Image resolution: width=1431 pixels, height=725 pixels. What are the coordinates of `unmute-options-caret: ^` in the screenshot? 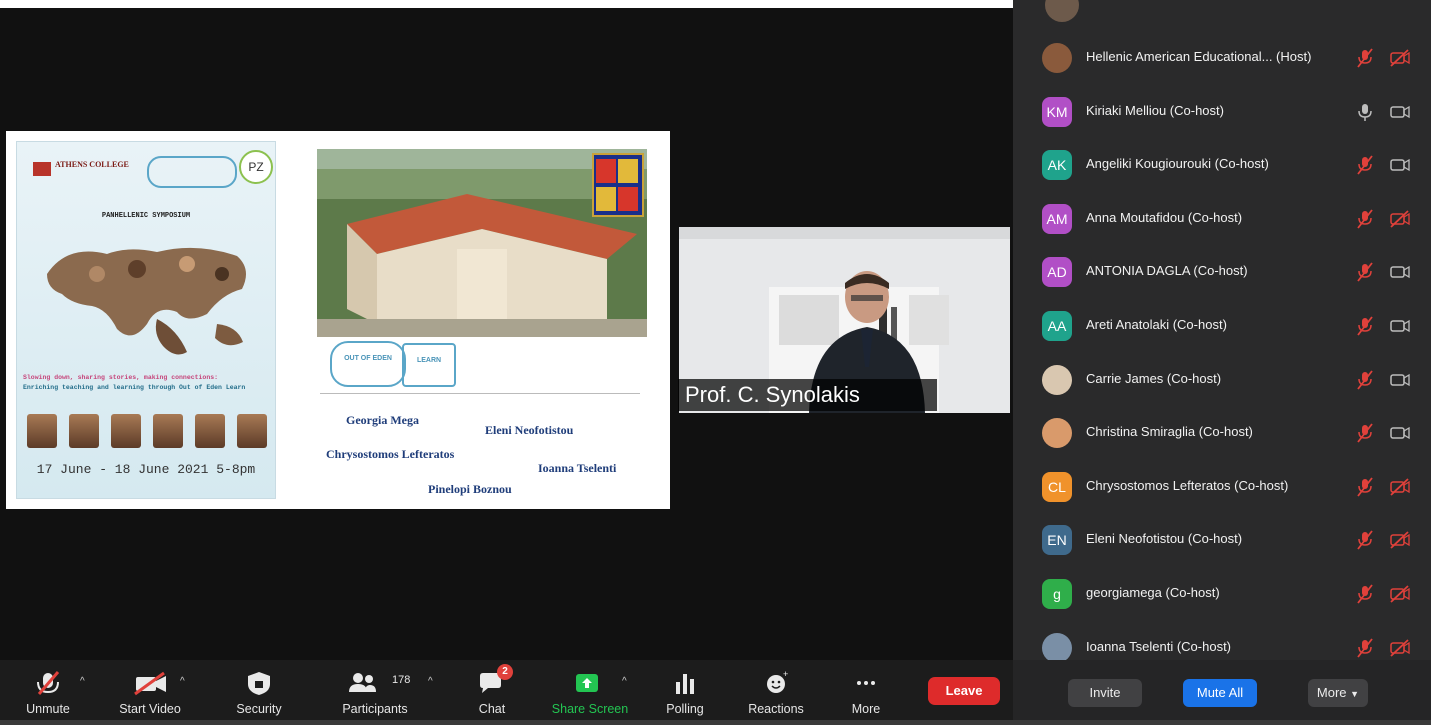 It's located at (82, 681).